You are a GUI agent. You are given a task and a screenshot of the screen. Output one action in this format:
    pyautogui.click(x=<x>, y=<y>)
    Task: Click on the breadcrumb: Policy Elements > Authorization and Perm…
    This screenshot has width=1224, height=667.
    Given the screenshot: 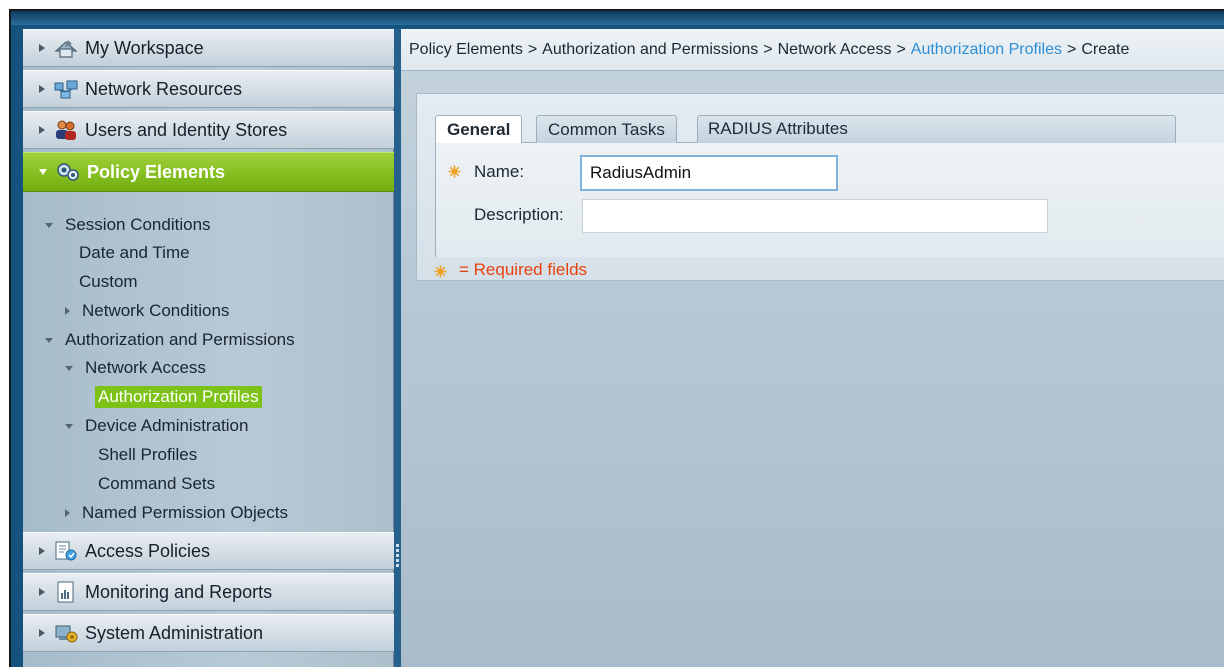 What is the action you would take?
    pyautogui.click(x=812, y=50)
    